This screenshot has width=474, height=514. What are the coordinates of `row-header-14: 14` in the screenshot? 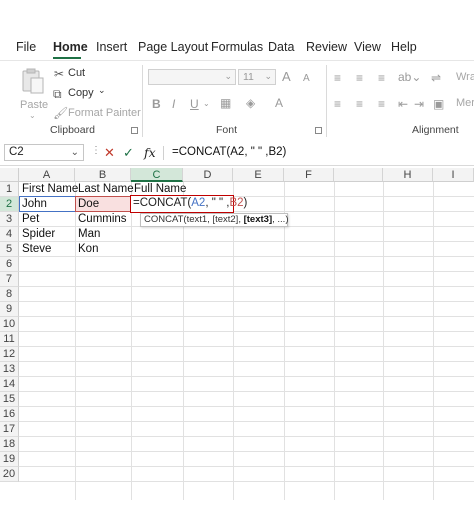 It's located at (9, 384).